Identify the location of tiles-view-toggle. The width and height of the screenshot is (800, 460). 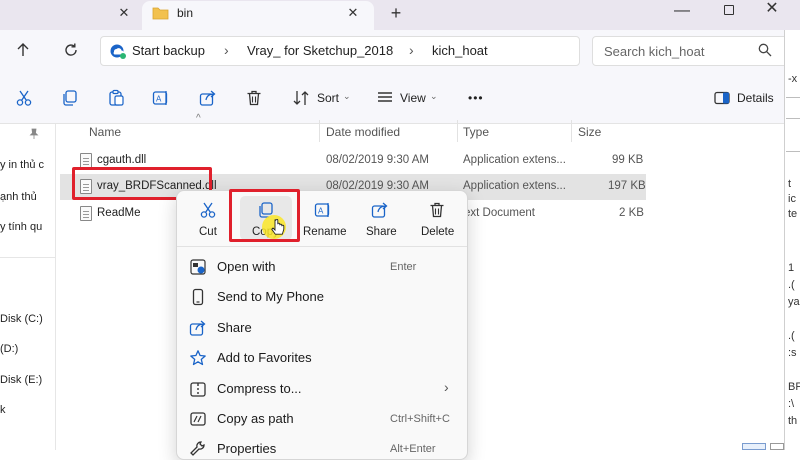
(777, 446).